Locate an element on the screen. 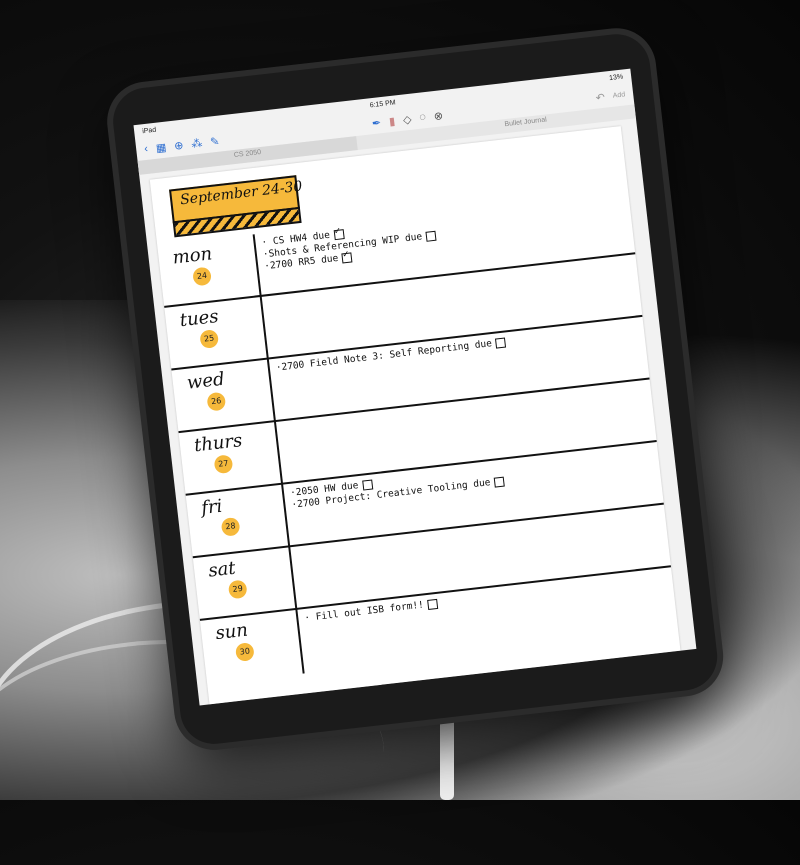  eraser-icon: ◇ is located at coordinates (407, 119).